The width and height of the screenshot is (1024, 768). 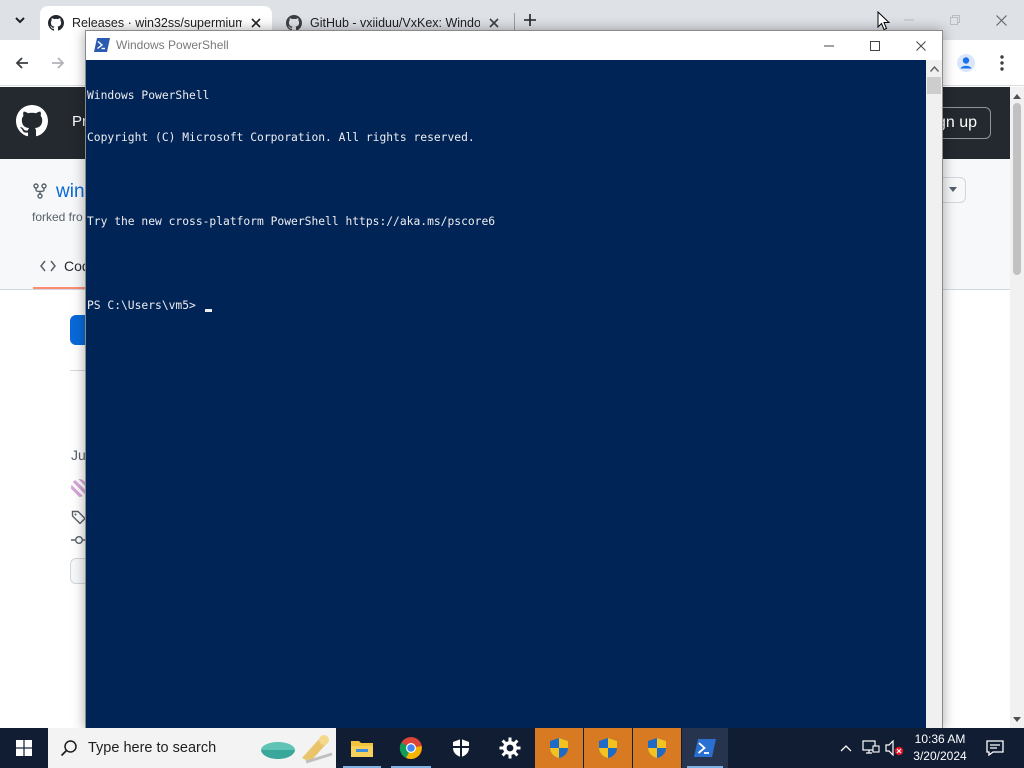 I want to click on tab-search-button, so click(x=20, y=20).